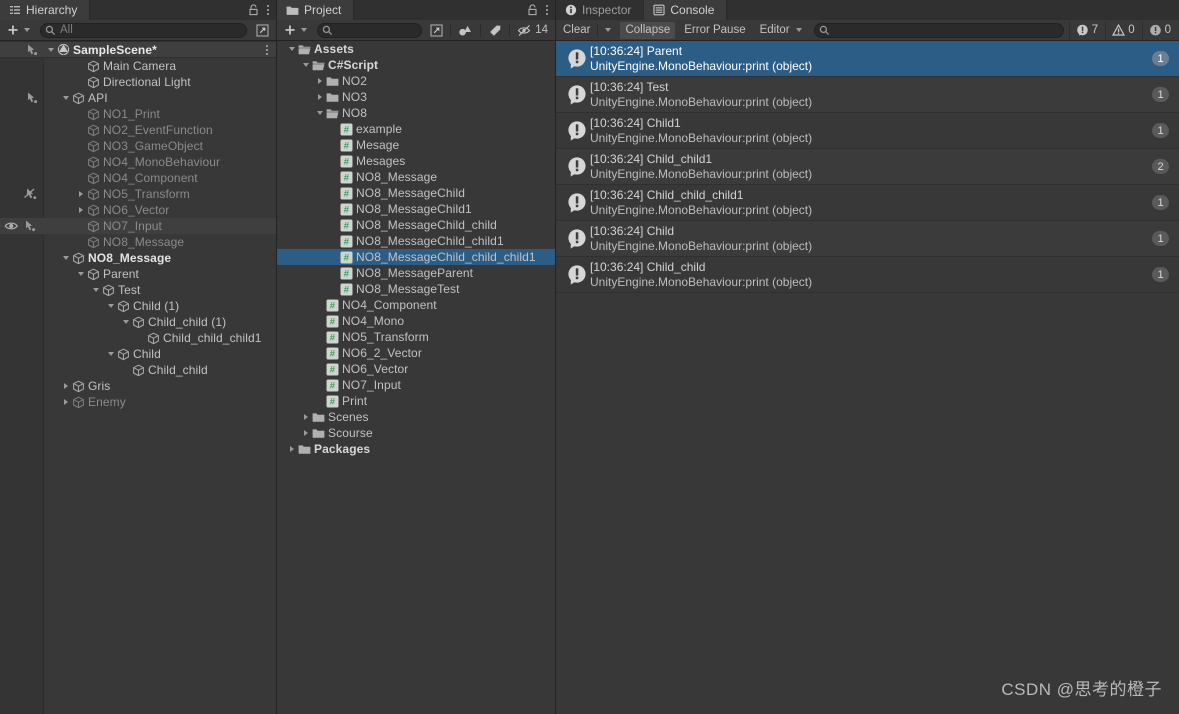 The width and height of the screenshot is (1179, 714). I want to click on visibility-and-pick-toggles, so click(22, 226).